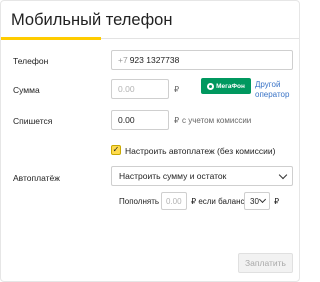  What do you see at coordinates (36, 178) in the screenshot?
I see `autopay-label: Автоплатёж` at bounding box center [36, 178].